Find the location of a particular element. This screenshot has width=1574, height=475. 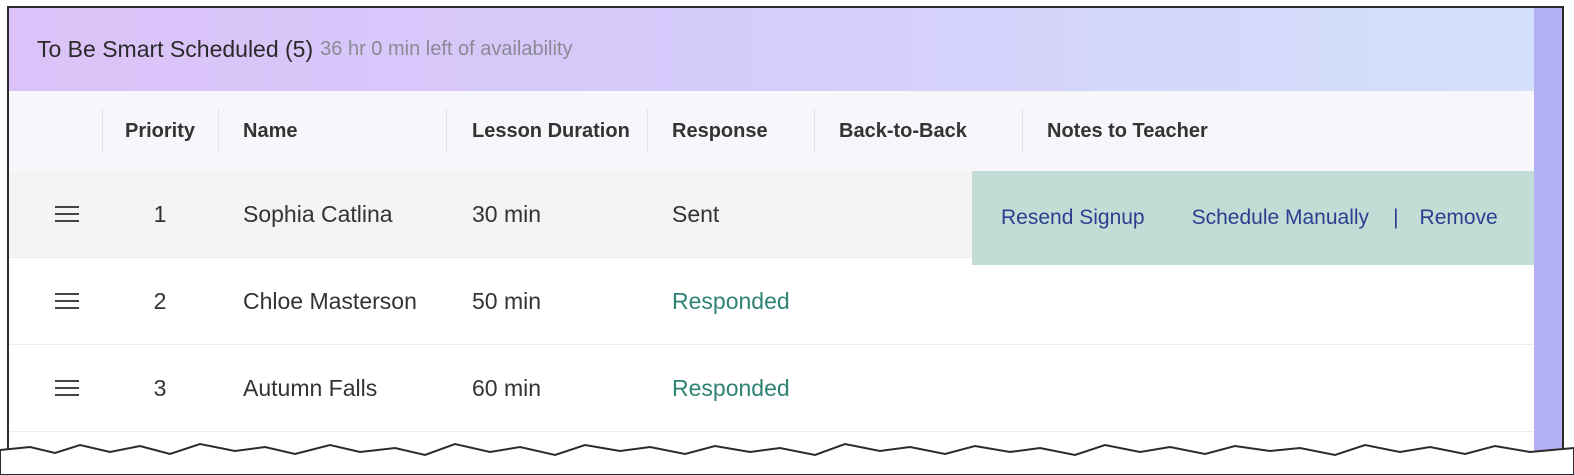

panel-title: To Be Smart Scheduled (5) is located at coordinates (175, 49).